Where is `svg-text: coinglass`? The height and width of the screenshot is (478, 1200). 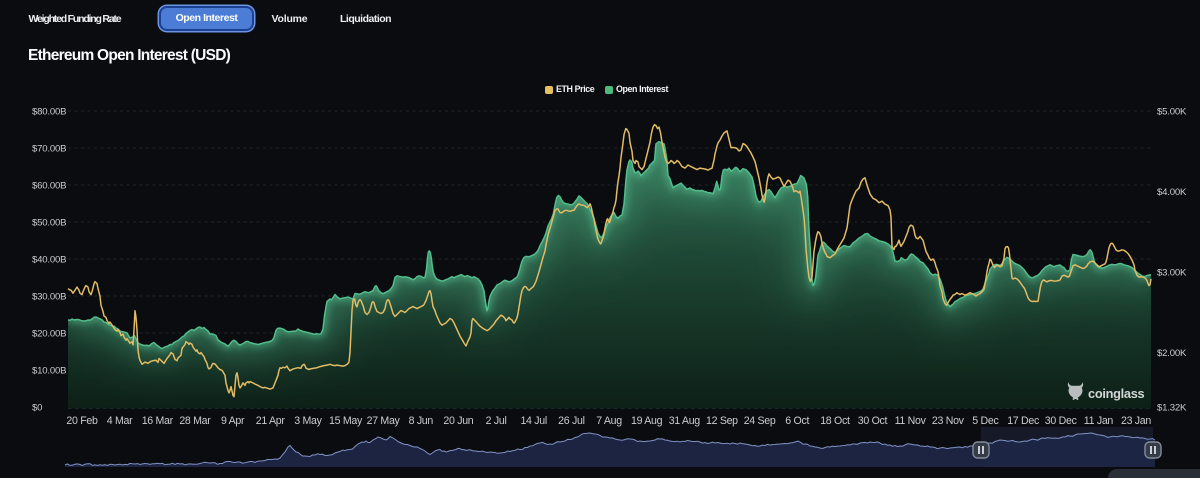
svg-text: coinglass is located at coordinates (1116, 393).